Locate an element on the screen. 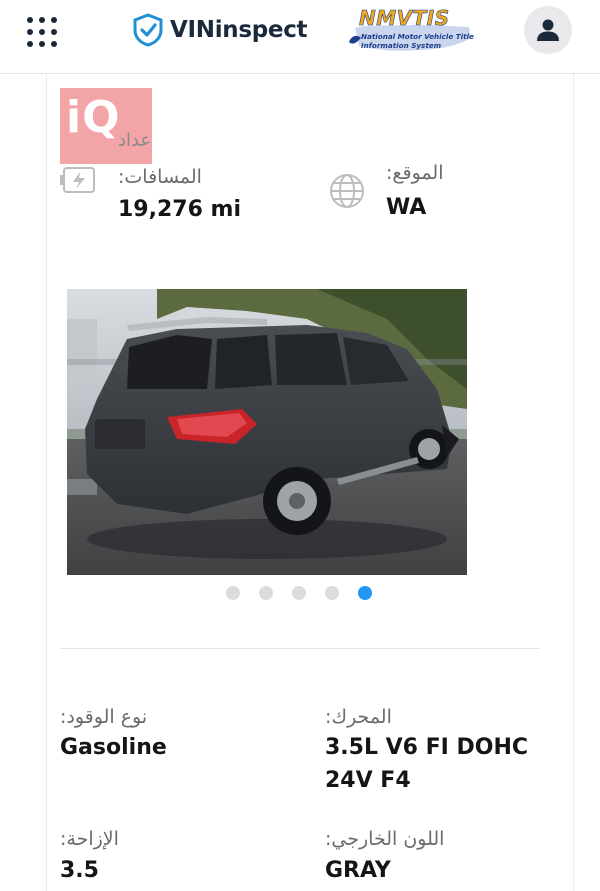 Image resolution: width=600 pixels, height=891 pixels. brand-logo: VINinspect is located at coordinates (220, 30).